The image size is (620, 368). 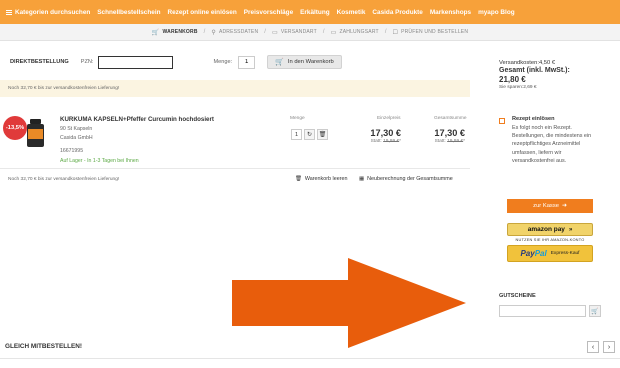 I want to click on check-icon: ☐, so click(x=395, y=32).